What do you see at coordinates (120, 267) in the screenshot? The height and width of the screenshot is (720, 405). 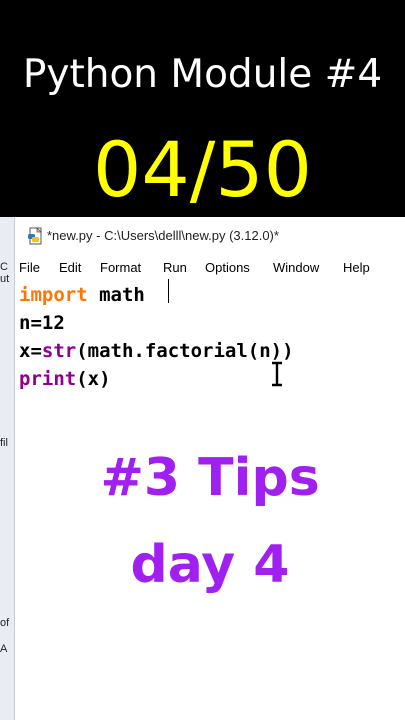 I see `menu-format: Format` at bounding box center [120, 267].